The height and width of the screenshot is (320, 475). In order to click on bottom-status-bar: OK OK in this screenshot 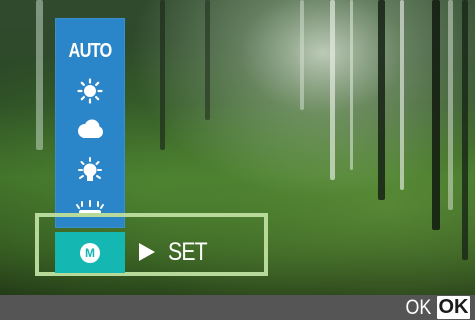, I will do `click(237, 307)`.